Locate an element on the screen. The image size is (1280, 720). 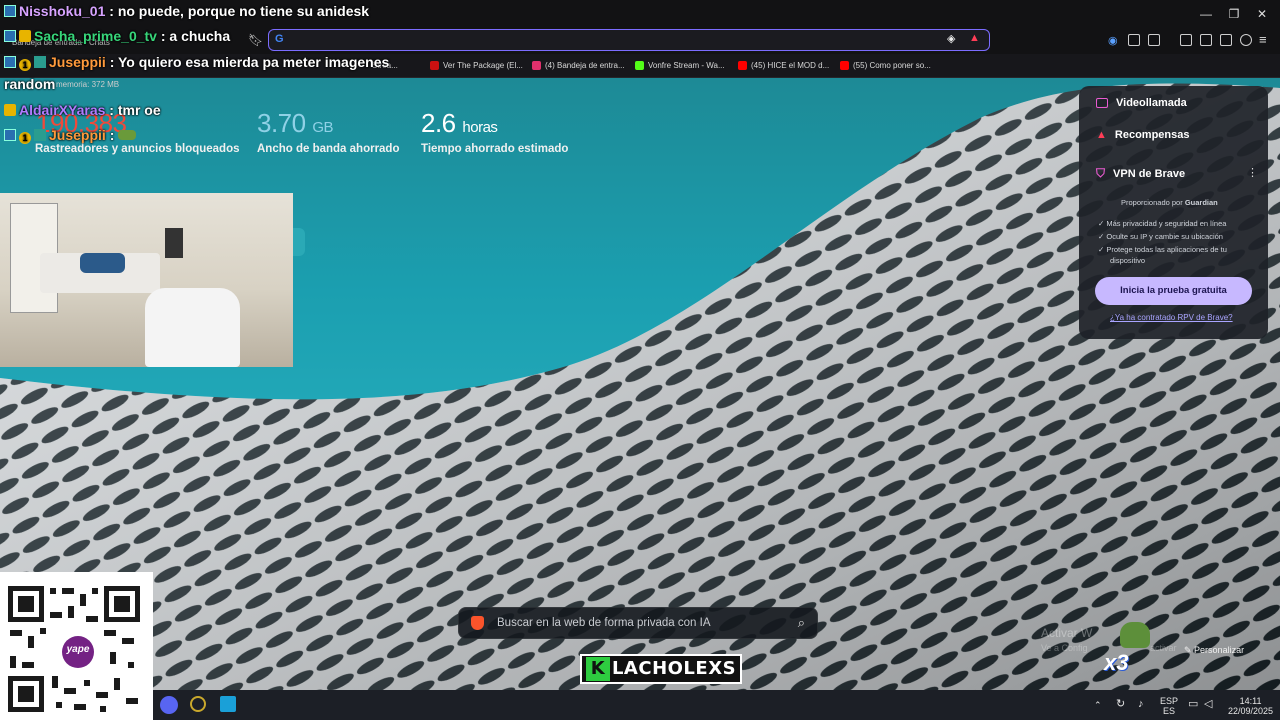
chat-message: AldairXYaras : tmr oe is located at coordinates (82, 110).